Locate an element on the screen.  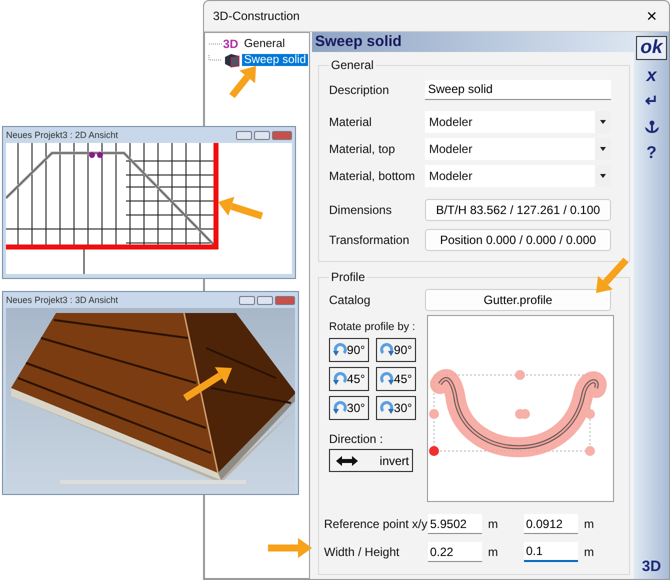
tree-item: Sweep solid is located at coordinates (275, 60).